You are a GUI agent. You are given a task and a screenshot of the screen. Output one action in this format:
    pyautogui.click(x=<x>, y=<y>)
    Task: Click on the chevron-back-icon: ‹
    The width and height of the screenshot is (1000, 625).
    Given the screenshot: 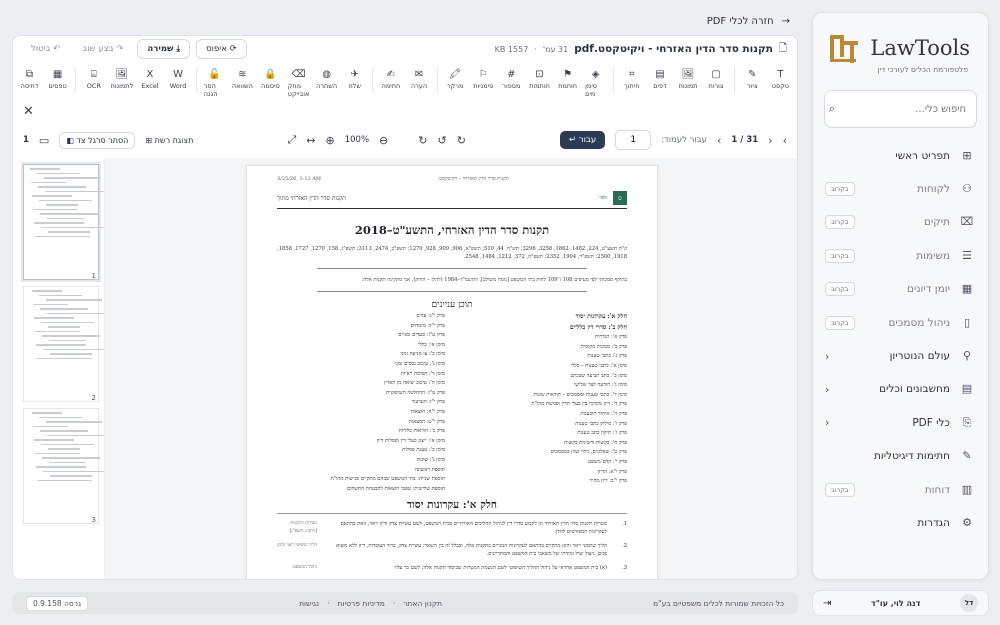 What is the action you would take?
    pyautogui.click(x=785, y=140)
    